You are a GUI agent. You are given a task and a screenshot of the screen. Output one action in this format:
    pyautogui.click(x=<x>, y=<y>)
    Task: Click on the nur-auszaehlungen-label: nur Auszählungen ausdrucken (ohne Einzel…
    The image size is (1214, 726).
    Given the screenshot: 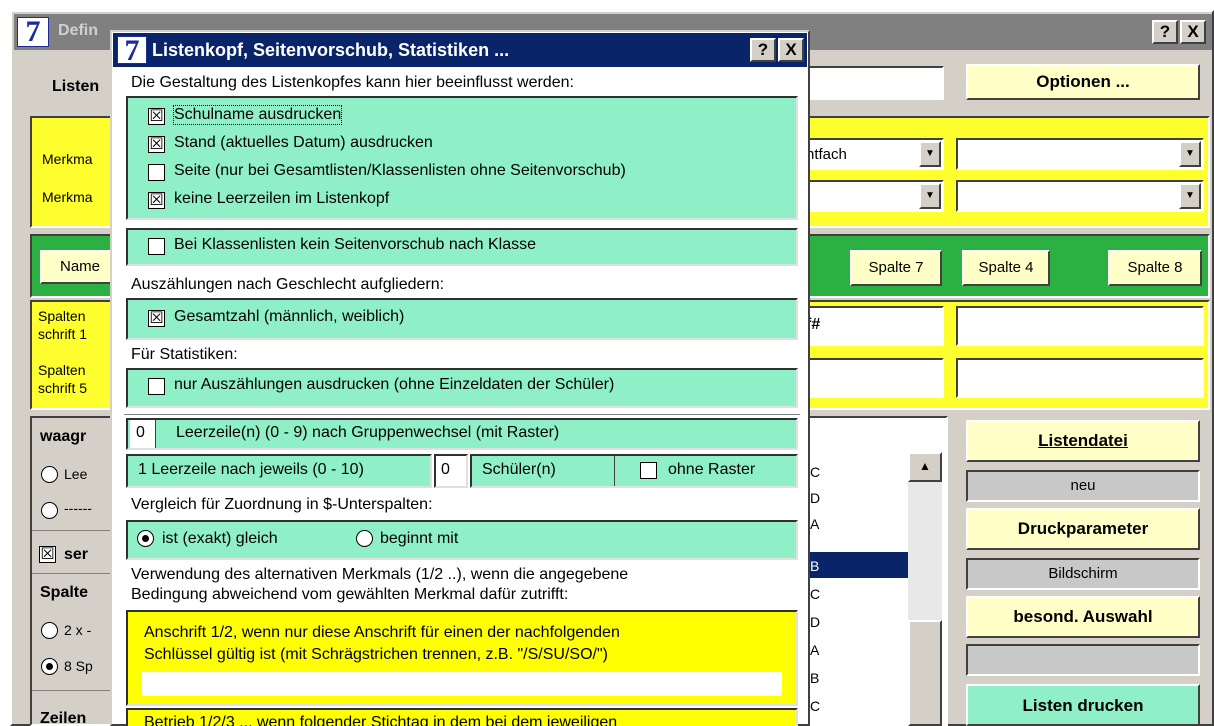 What is the action you would take?
    pyautogui.click(x=394, y=384)
    